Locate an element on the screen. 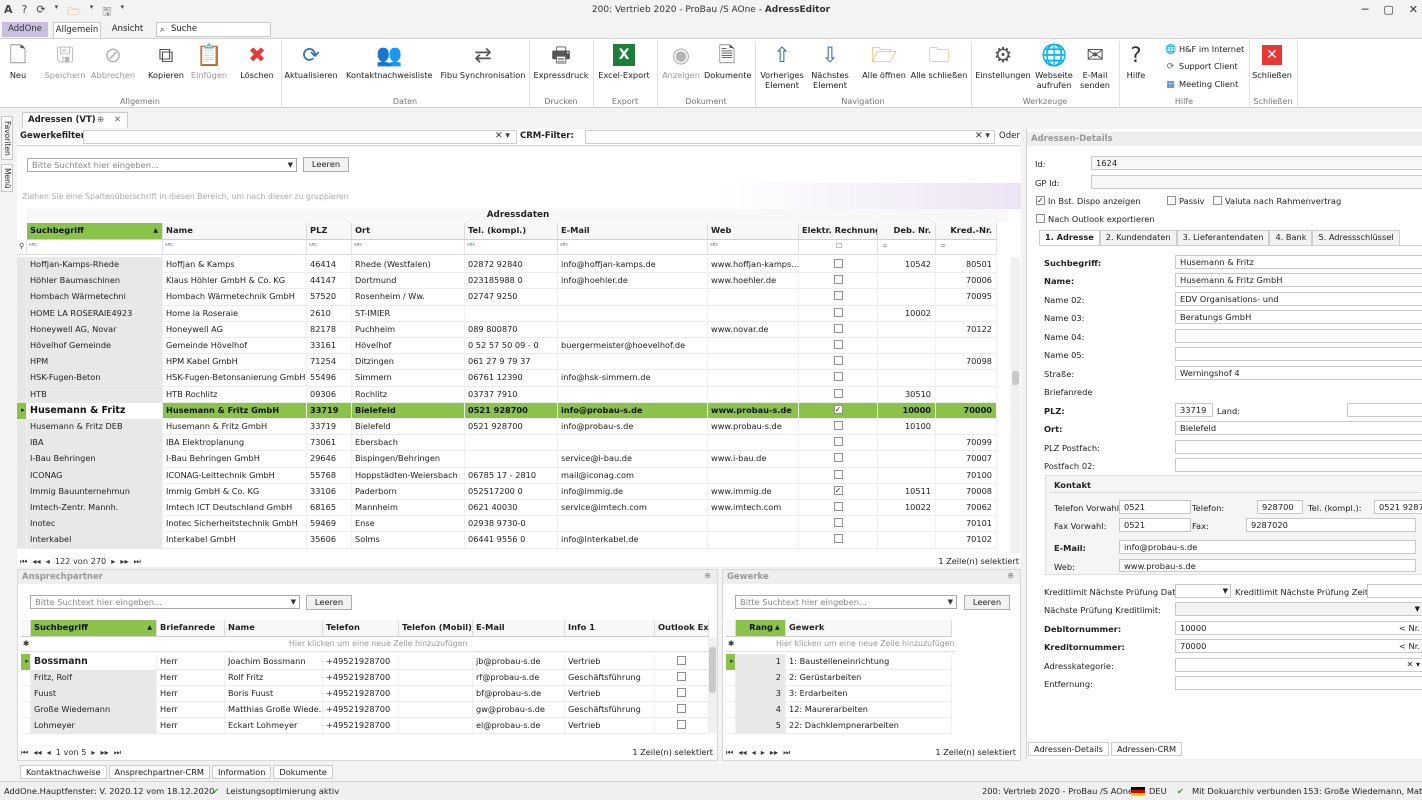 This screenshot has height=800, width=1422. copy-button: ⧉ Kopieren is located at coordinates (166, 68).